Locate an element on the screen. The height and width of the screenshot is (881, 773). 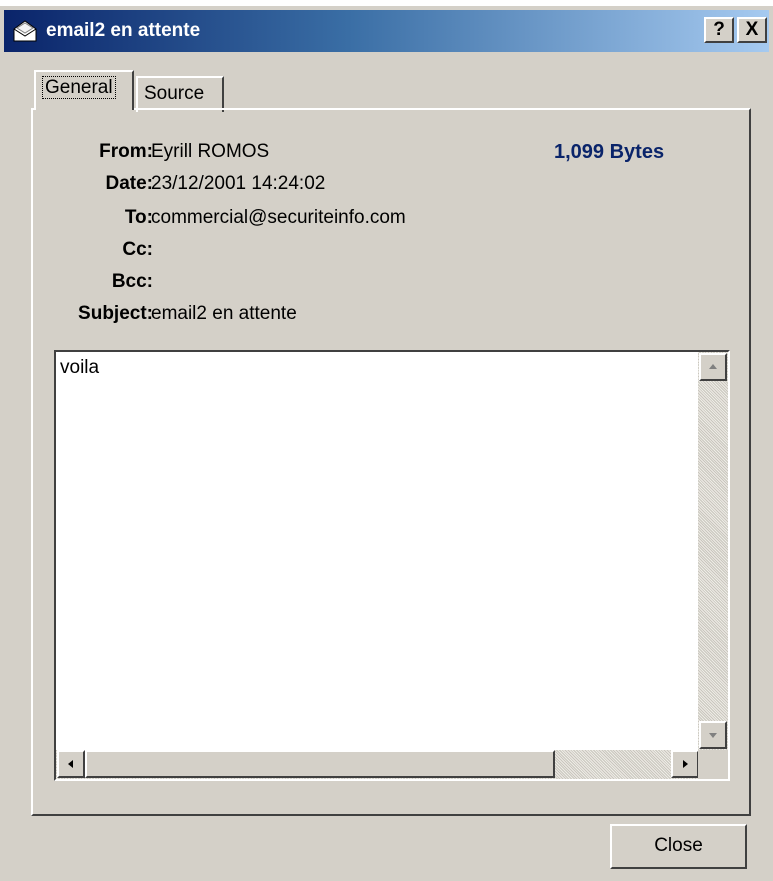
scroll-down-button is located at coordinates (713, 735).